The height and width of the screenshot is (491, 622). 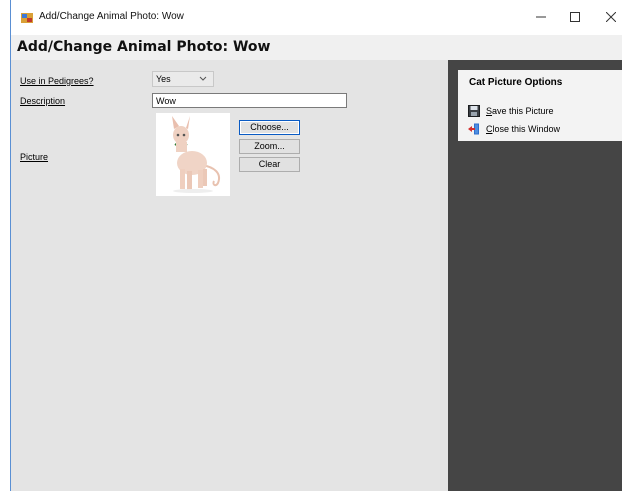 I want to click on cat-picture, so click(x=193, y=154).